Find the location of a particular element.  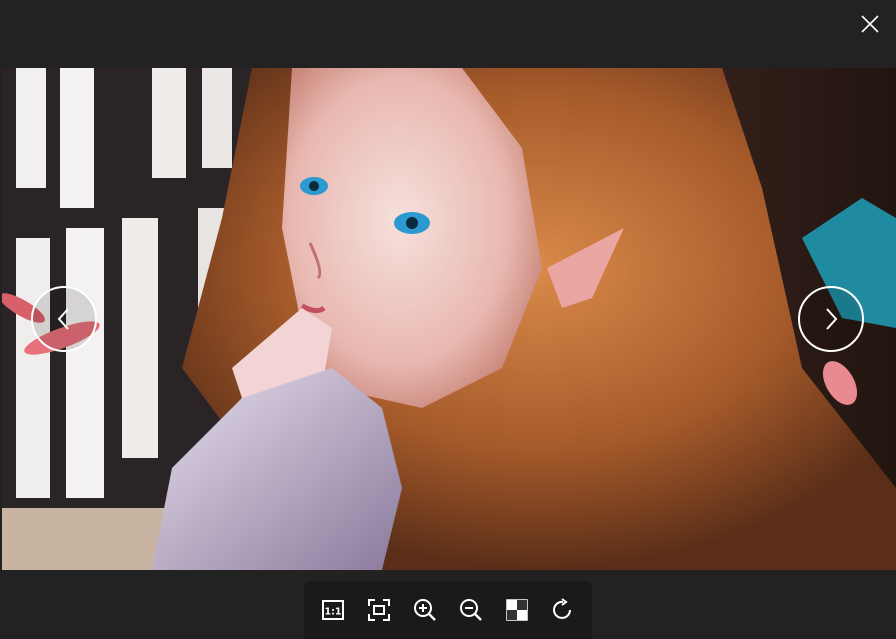

zoom-out-icon is located at coordinates (471, 610).